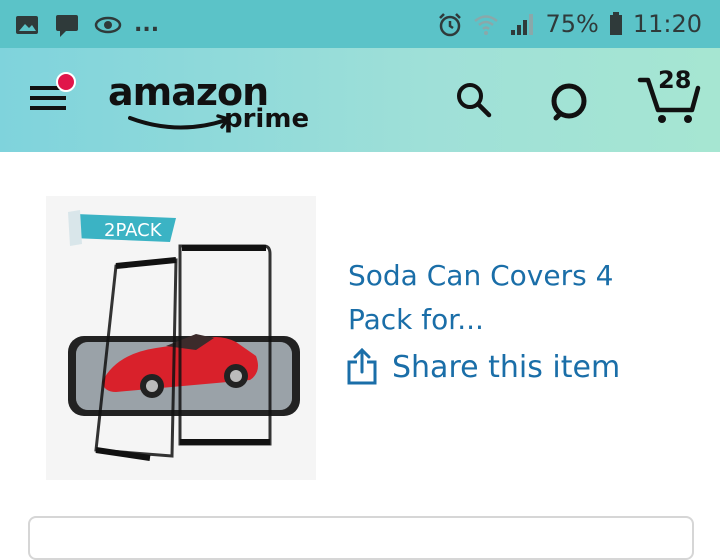 The width and height of the screenshot is (720, 560). I want to click on logo-sub: prime, so click(267, 119).